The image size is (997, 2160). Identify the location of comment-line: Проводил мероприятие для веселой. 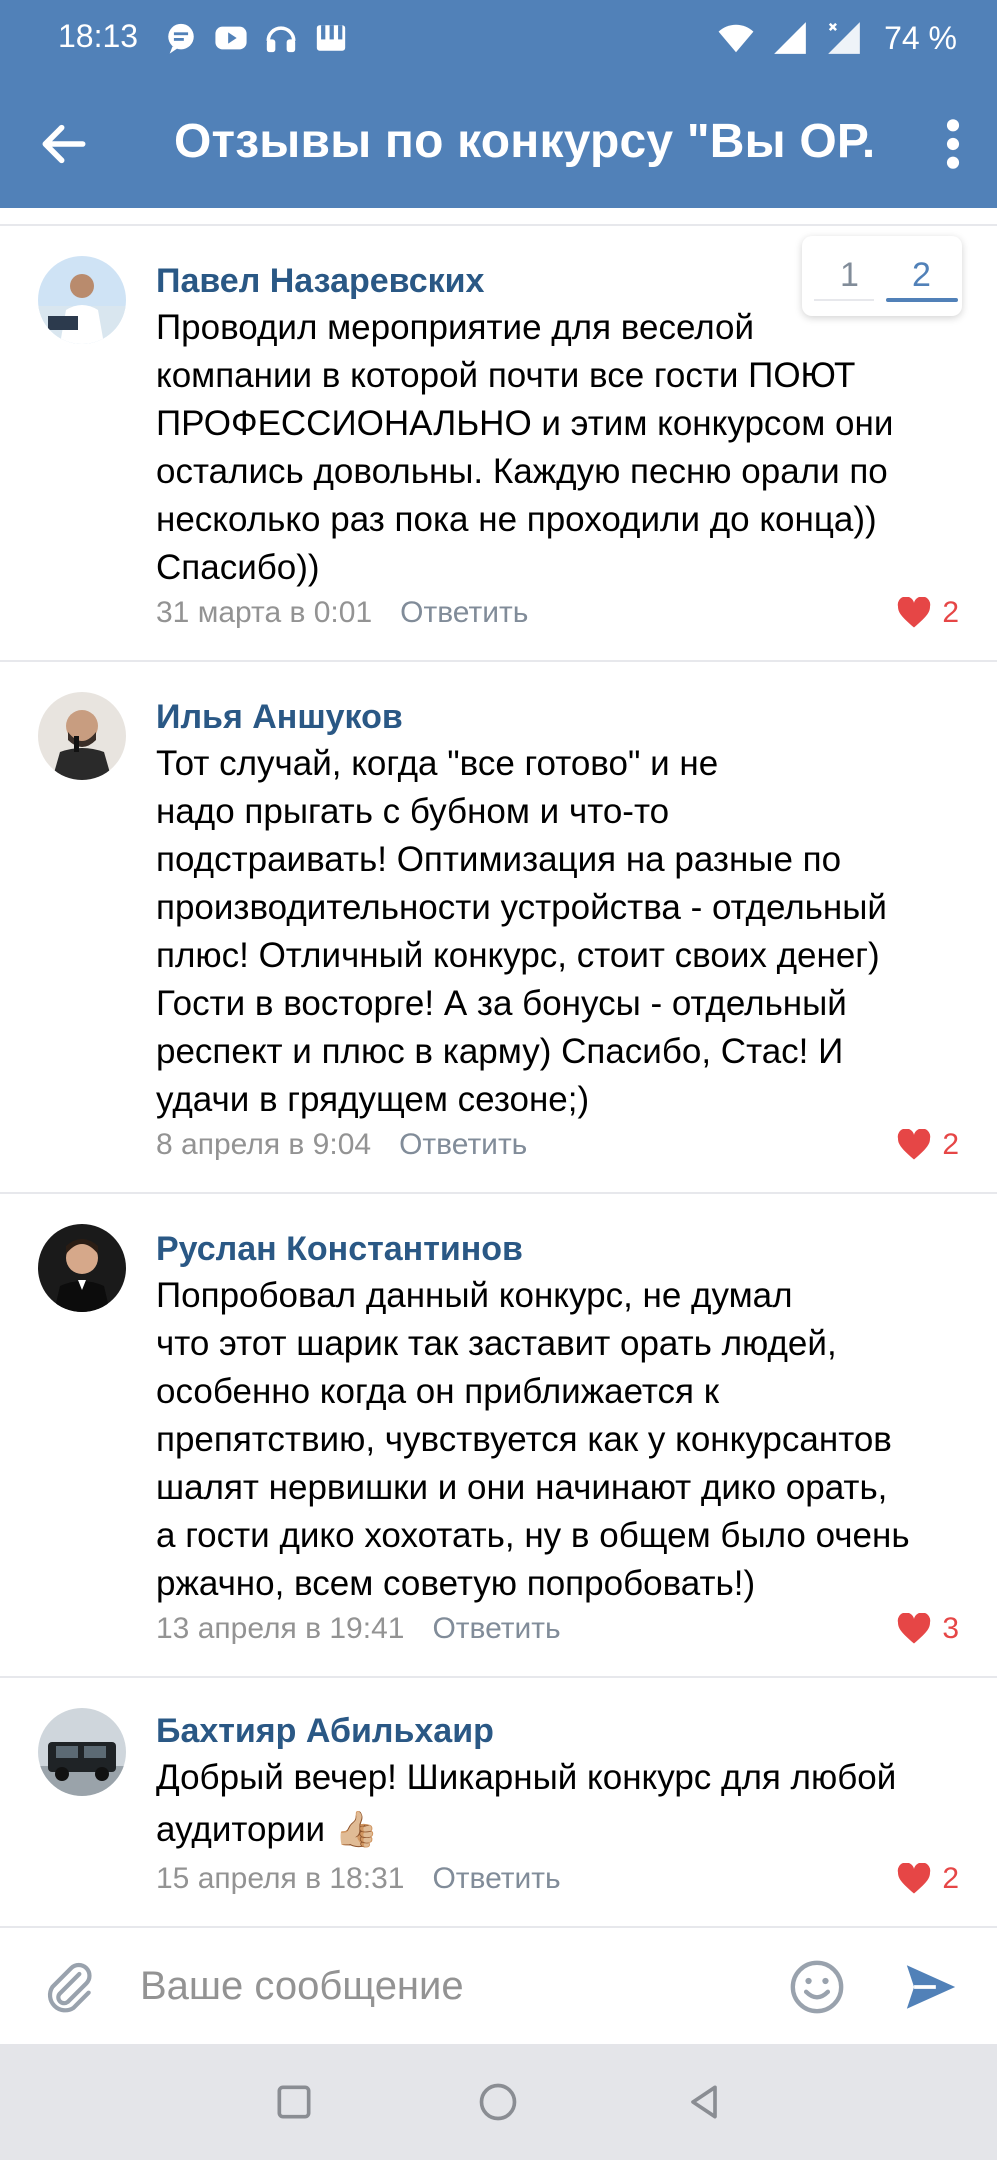
(455, 327).